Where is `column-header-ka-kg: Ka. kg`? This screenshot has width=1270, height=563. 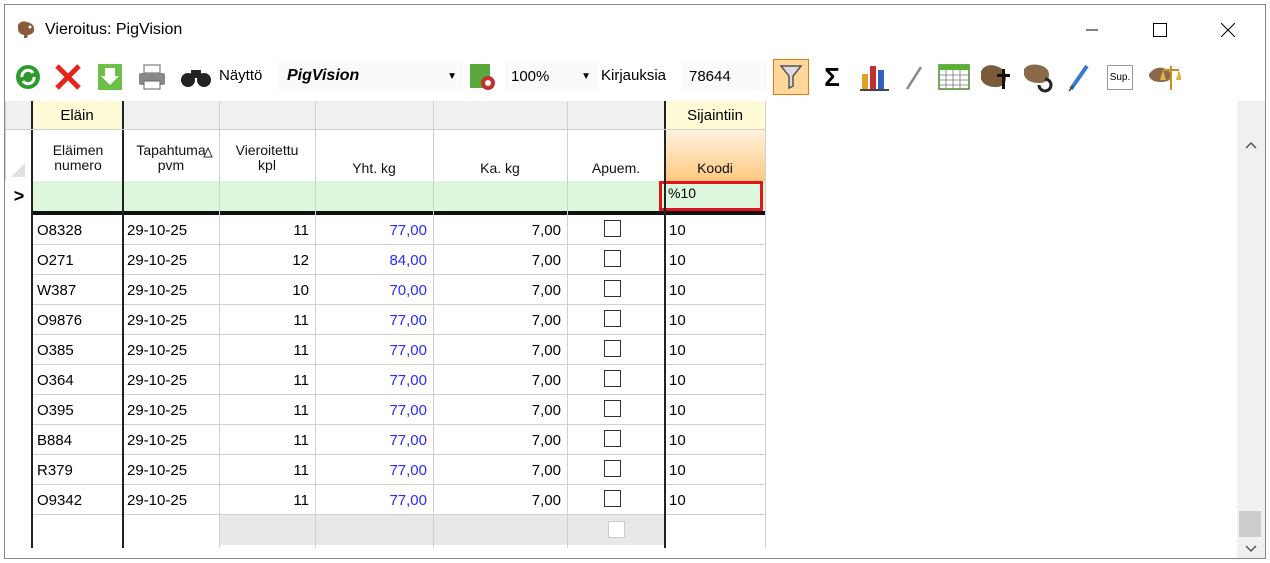 column-header-ka-kg: Ka. kg is located at coordinates (500, 168).